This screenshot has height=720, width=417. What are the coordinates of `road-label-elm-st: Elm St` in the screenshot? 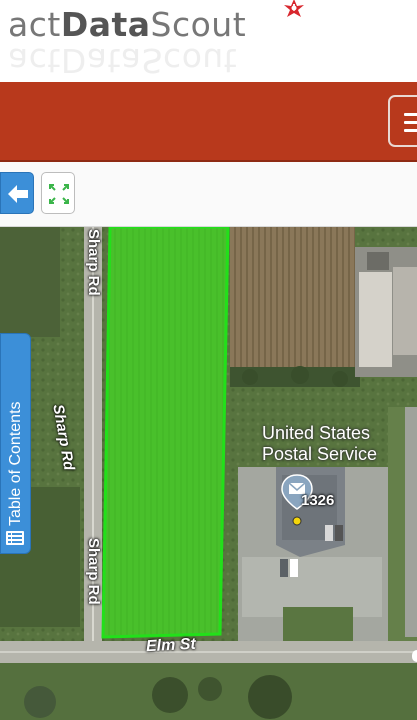 It's located at (171, 645).